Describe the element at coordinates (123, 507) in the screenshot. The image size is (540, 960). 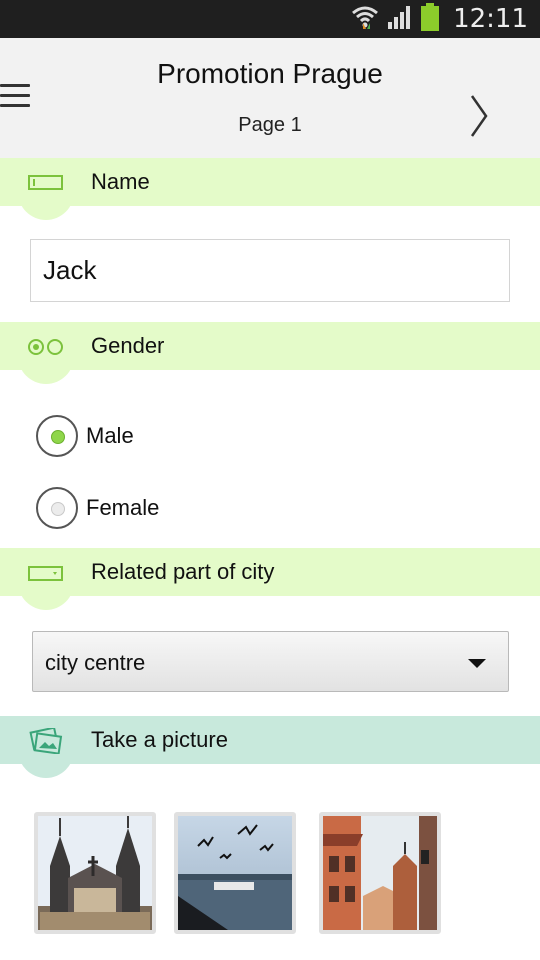
I see `radio-label-female: Female` at that location.